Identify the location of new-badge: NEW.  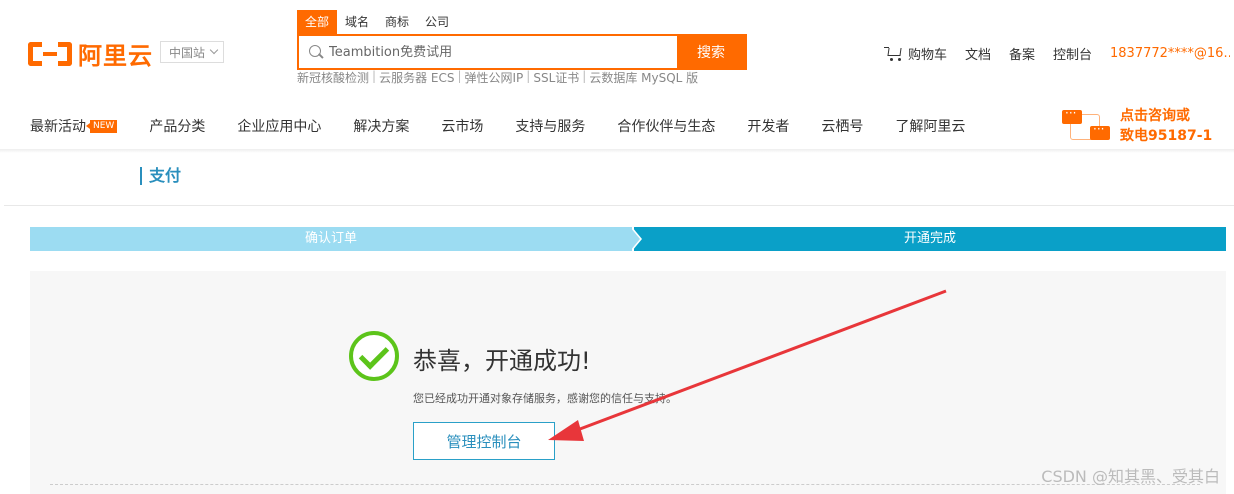
(101, 126).